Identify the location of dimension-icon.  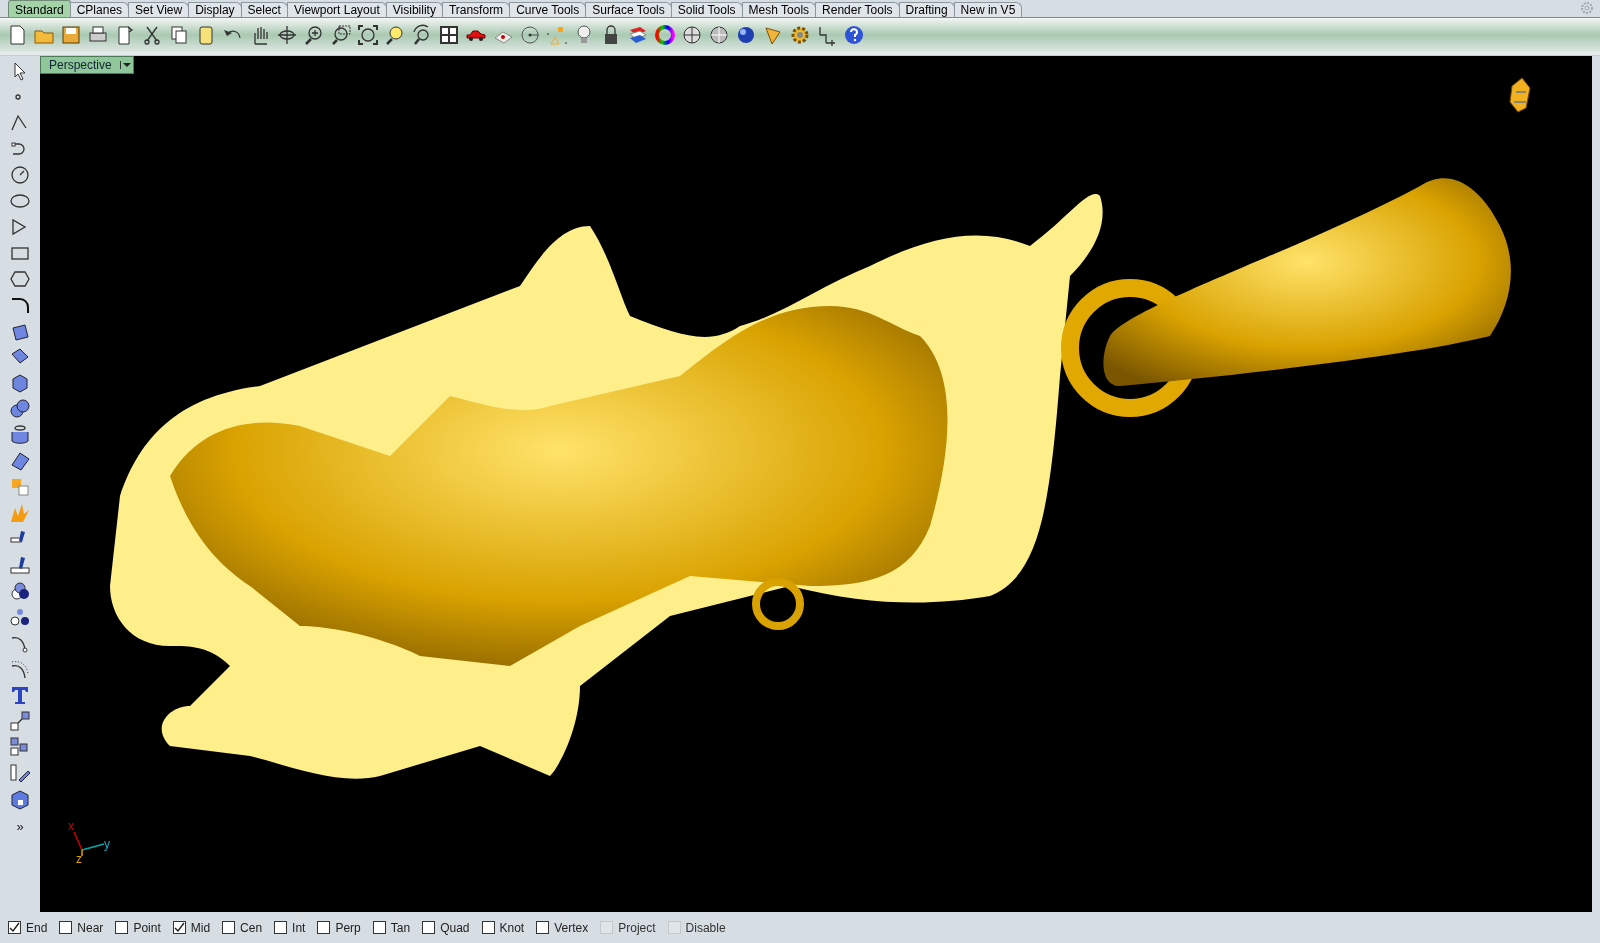
(827, 35).